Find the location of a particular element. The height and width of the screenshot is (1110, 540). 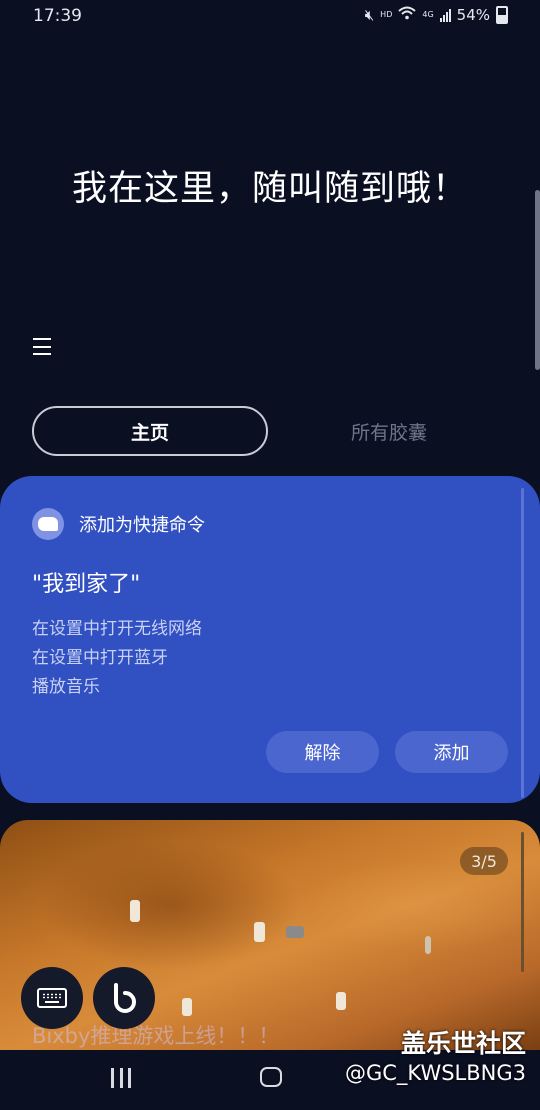

keyboard-button is located at coordinates (52, 998).